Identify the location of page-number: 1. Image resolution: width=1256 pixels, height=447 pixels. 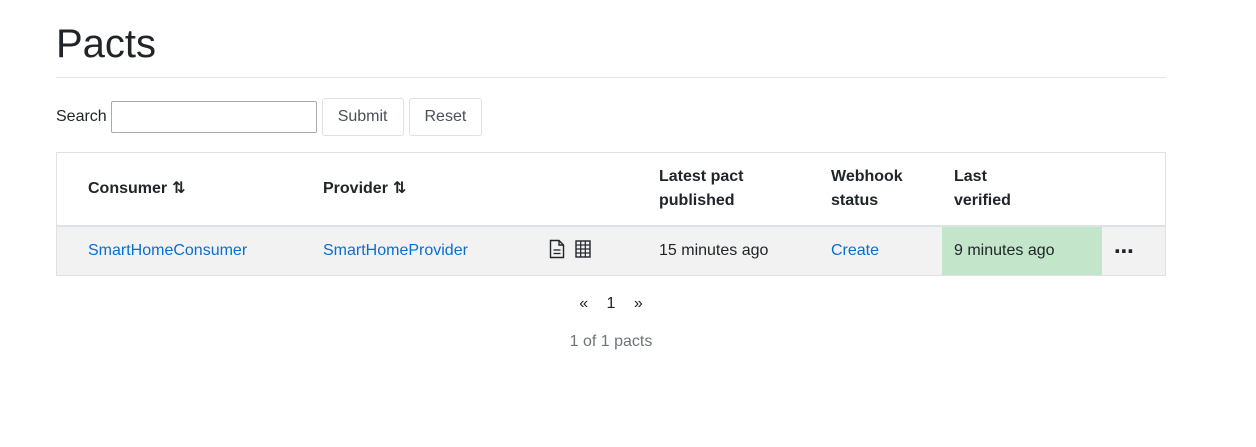
(611, 304).